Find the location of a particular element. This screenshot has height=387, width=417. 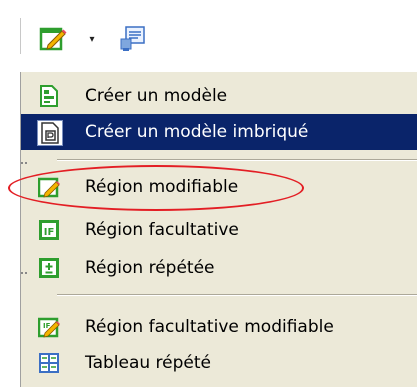

chevron-down-icon: ▾ is located at coordinates (92, 39).